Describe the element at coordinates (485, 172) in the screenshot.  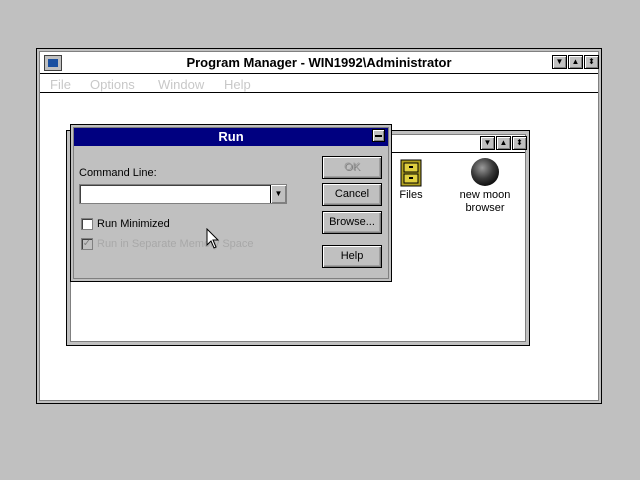
I see `moon-globe-icon` at that location.